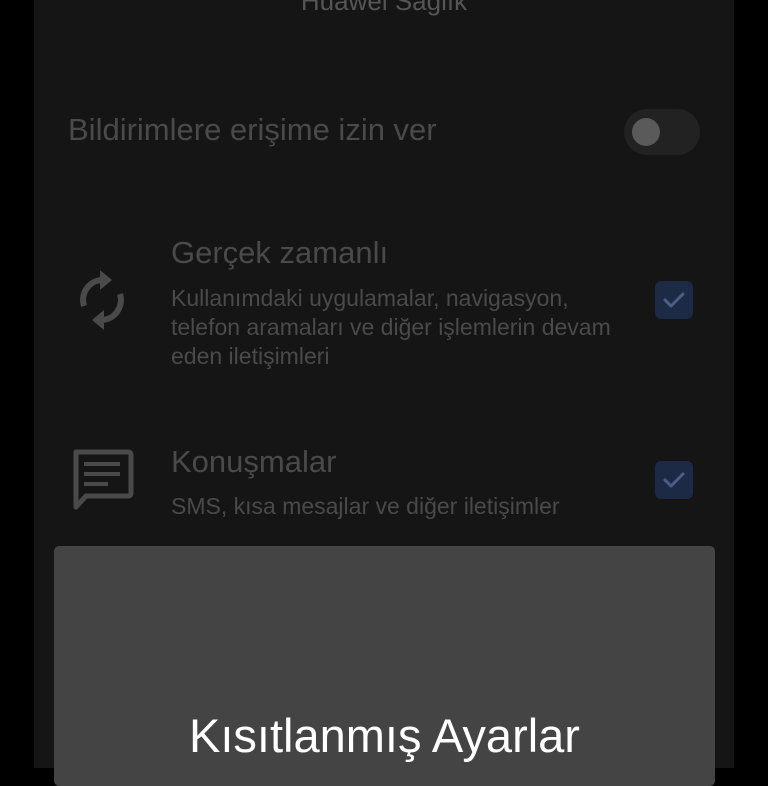 Image resolution: width=768 pixels, height=786 pixels. I want to click on checkbox-realtime, so click(674, 300).